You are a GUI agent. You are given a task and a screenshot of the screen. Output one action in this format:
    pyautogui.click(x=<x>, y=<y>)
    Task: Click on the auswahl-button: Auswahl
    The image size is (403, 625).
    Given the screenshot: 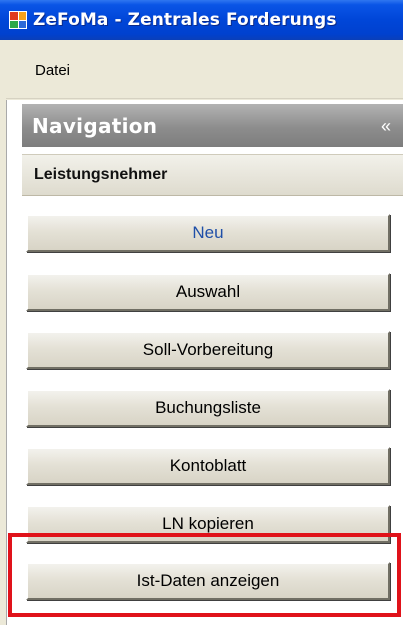 What is the action you would take?
    pyautogui.click(x=208, y=292)
    